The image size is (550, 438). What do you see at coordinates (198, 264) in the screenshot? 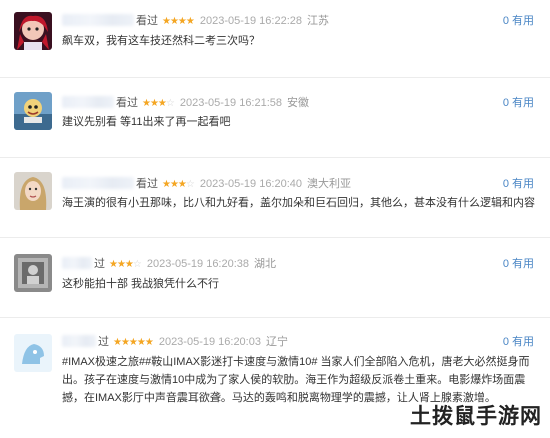
I see `review-time: 2023-05-19 16:20:38` at bounding box center [198, 264].